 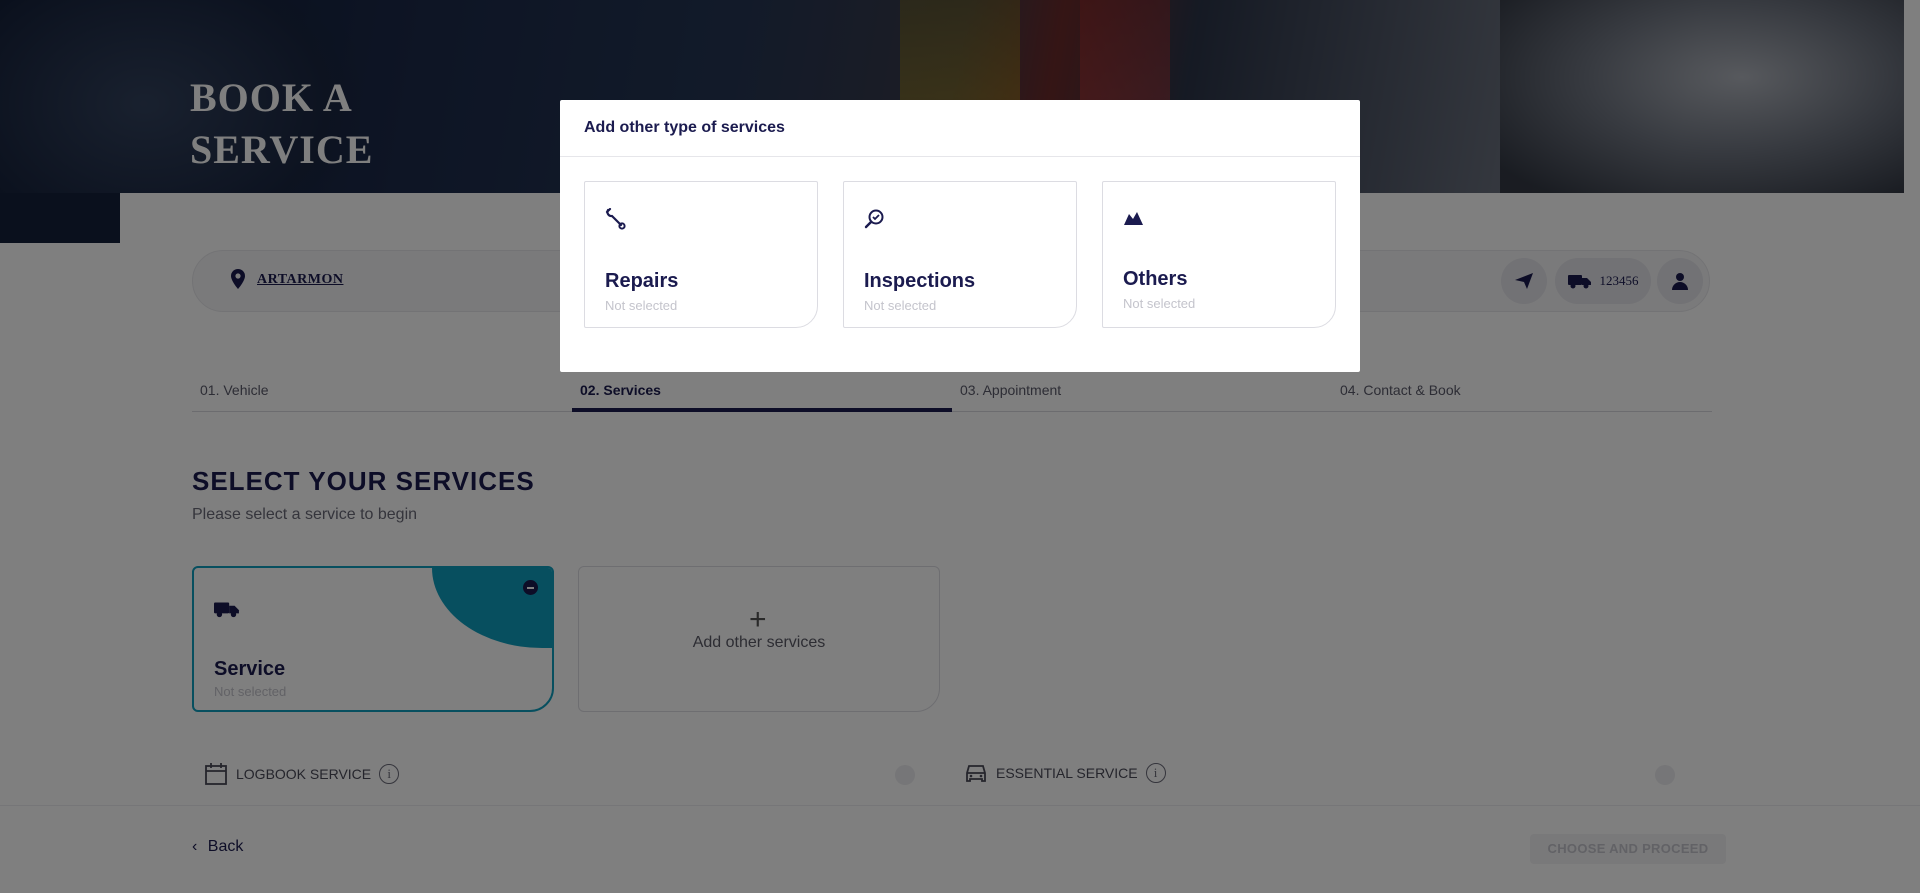 I want to click on modal-header: Add other type of services, so click(x=960, y=128).